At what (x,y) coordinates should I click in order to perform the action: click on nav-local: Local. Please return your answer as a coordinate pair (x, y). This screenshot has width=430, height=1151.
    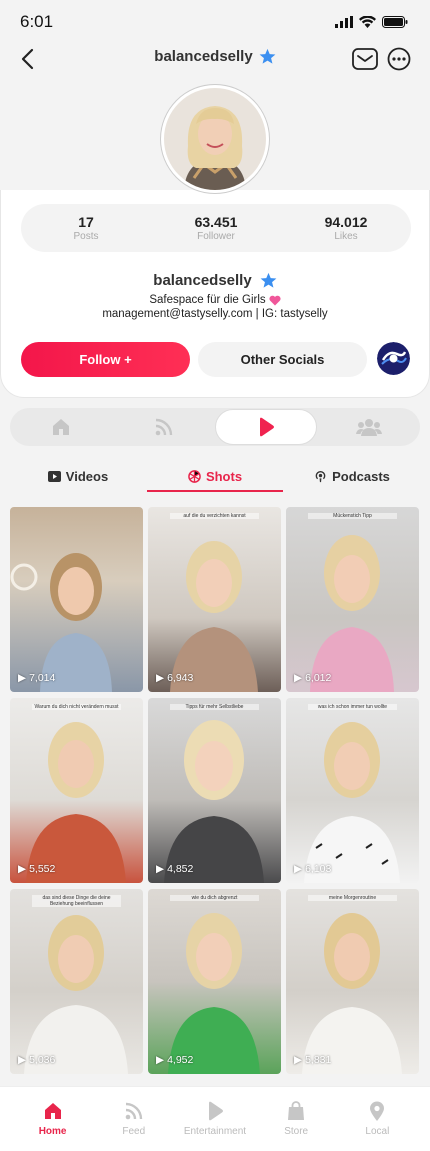
    Looking at the image, I should click on (377, 1119).